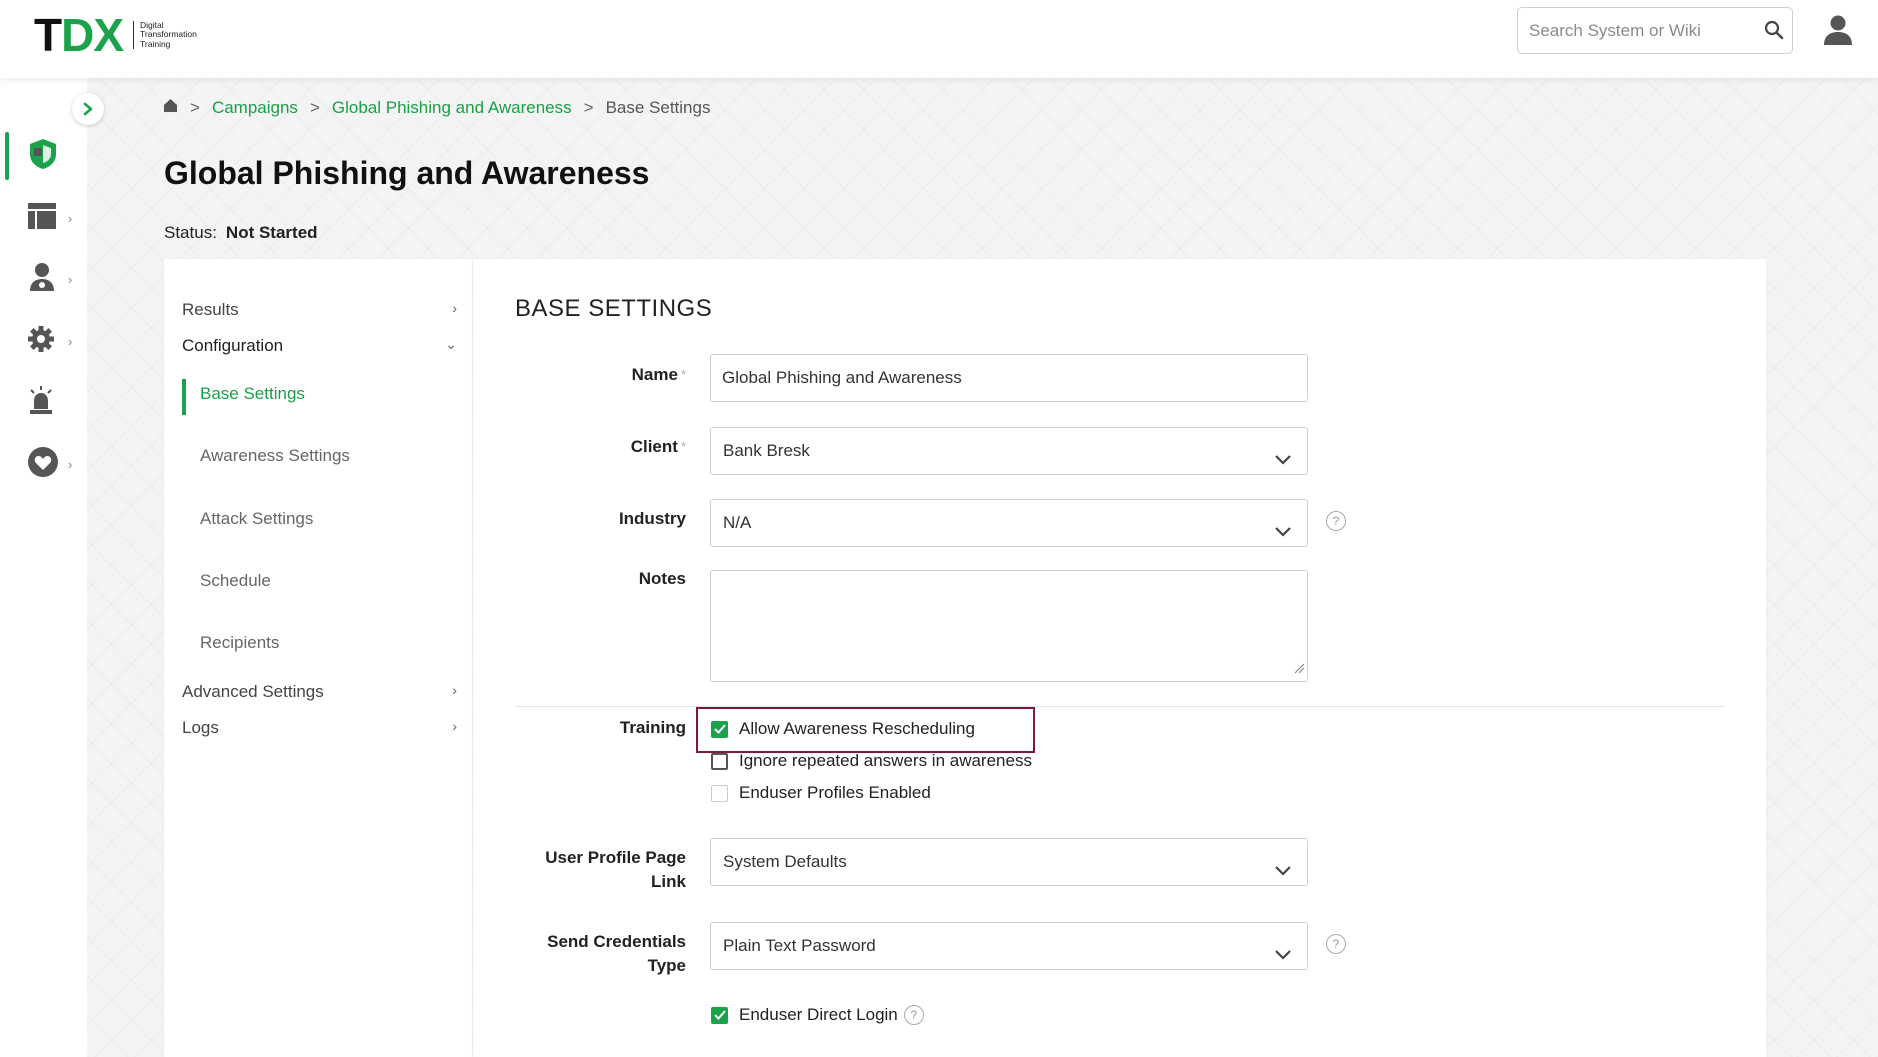 The image size is (1878, 1057). I want to click on rail-item-settings: ›, so click(43, 341).